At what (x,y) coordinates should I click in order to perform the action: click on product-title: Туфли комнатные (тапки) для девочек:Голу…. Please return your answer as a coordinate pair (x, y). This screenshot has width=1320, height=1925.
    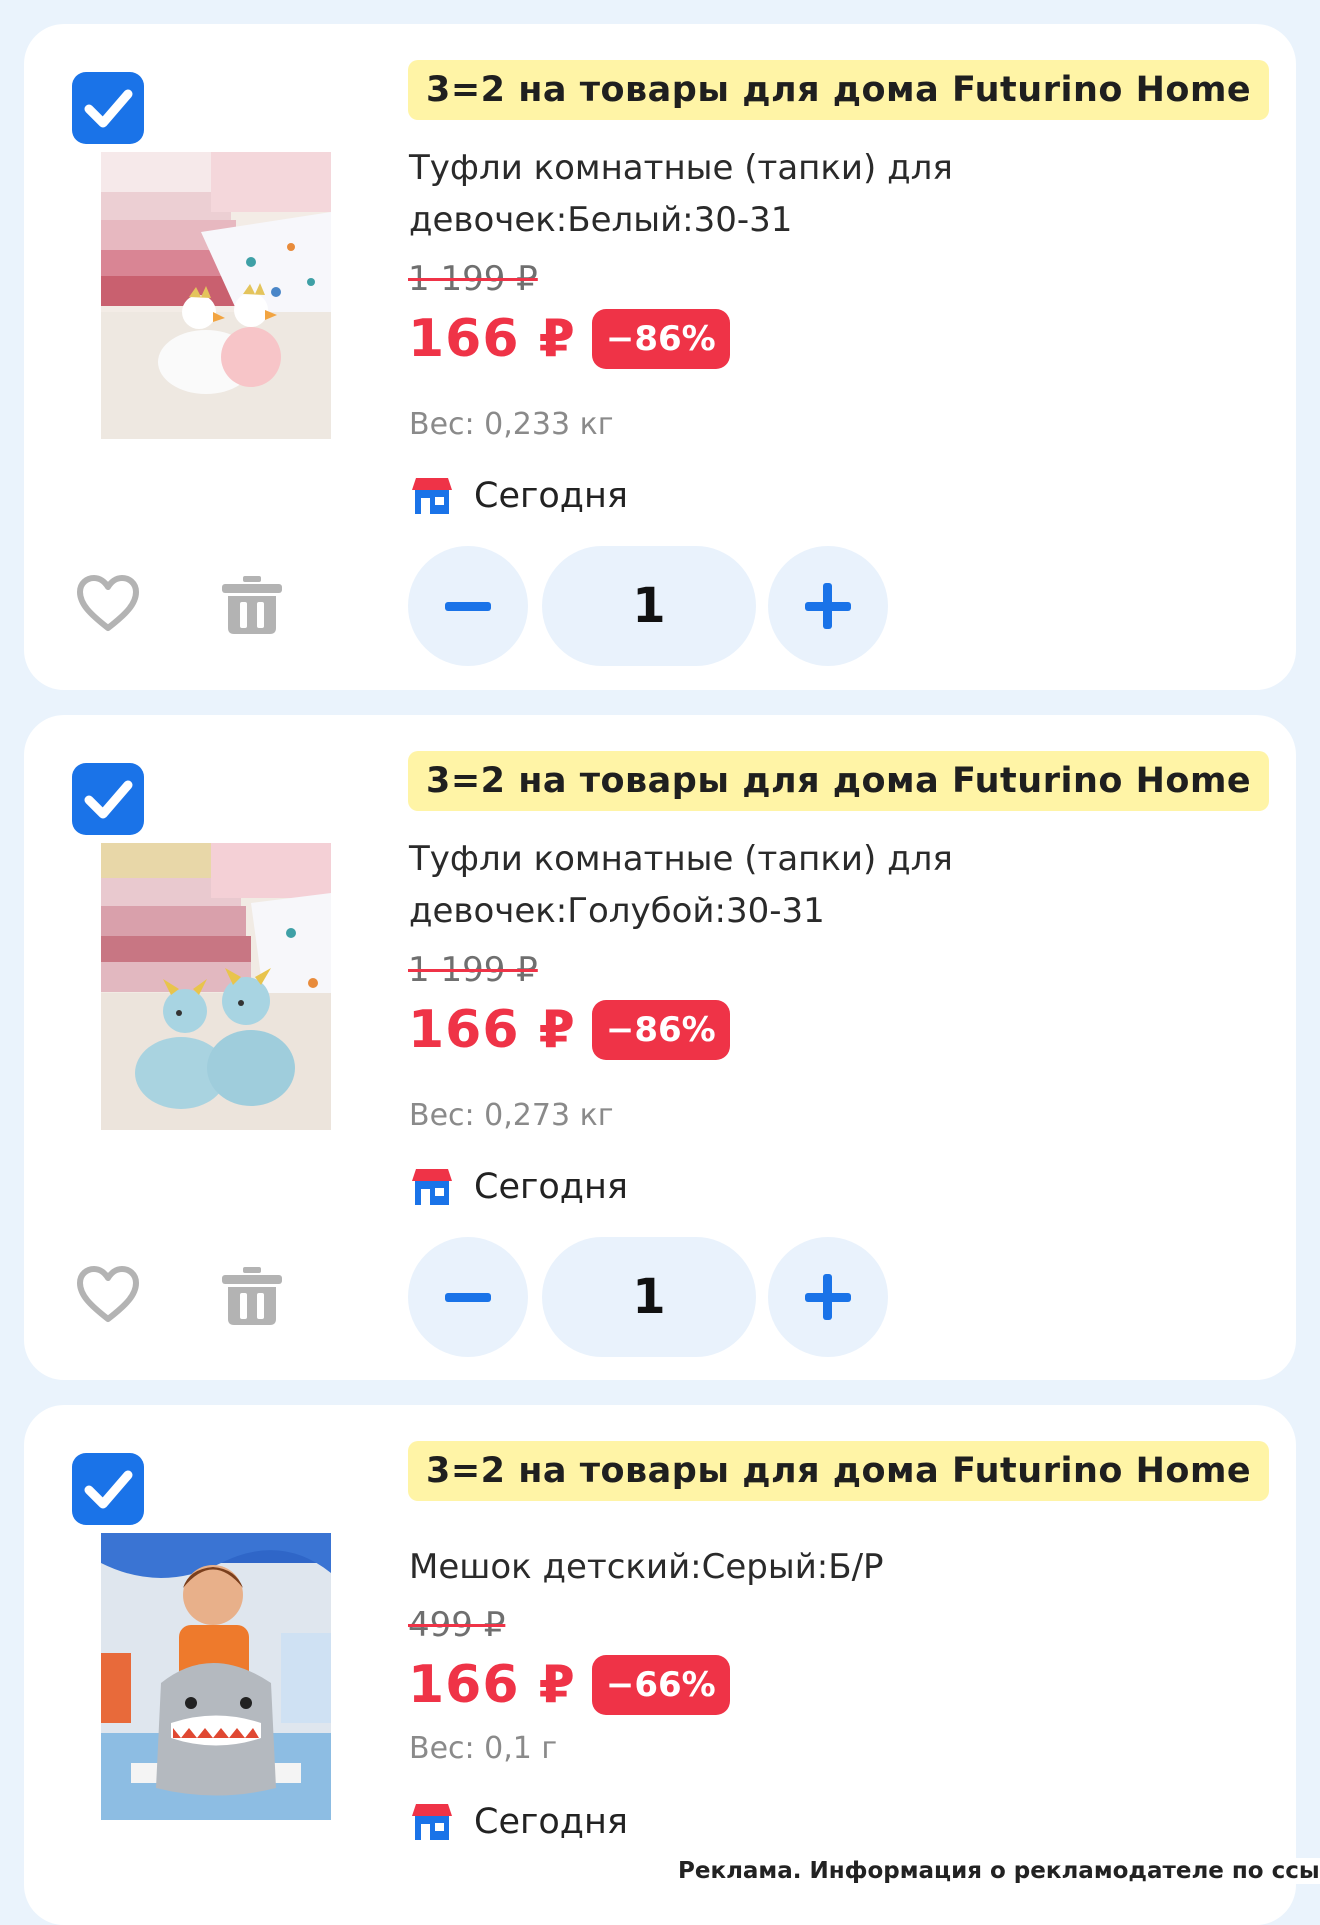
    Looking at the image, I should click on (689, 885).